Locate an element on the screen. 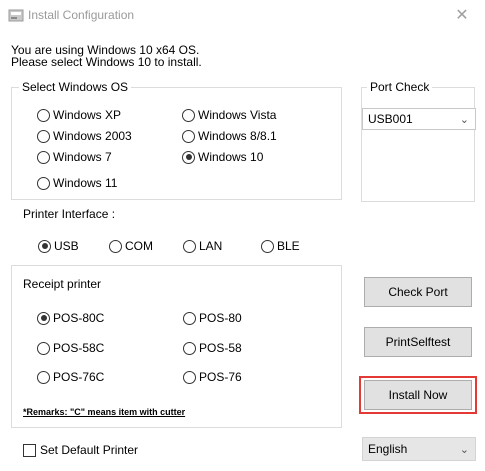  port-check-label: Port Check is located at coordinates (400, 87).